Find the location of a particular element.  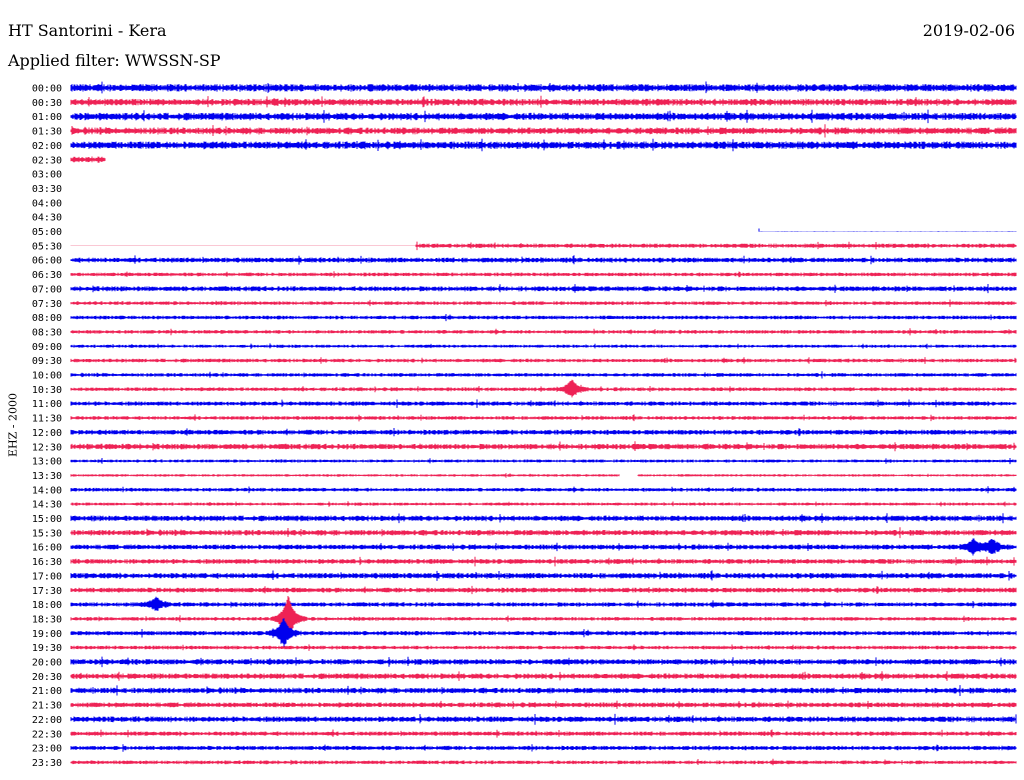

time-tick-label: 13:00 is located at coordinates (47, 462).